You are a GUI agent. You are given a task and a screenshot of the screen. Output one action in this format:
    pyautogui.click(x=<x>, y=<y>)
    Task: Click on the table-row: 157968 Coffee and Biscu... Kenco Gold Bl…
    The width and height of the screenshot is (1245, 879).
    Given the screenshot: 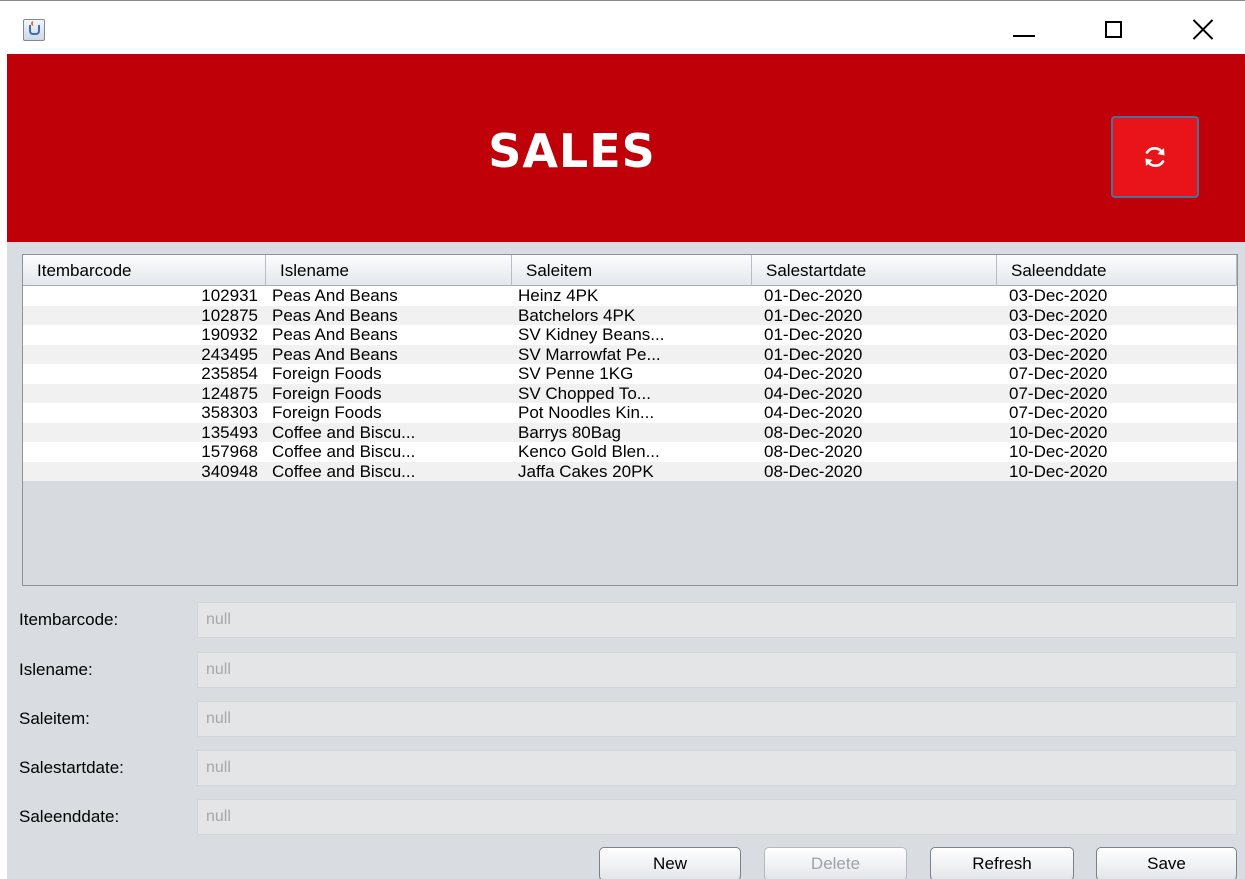 What is the action you would take?
    pyautogui.click(x=630, y=452)
    